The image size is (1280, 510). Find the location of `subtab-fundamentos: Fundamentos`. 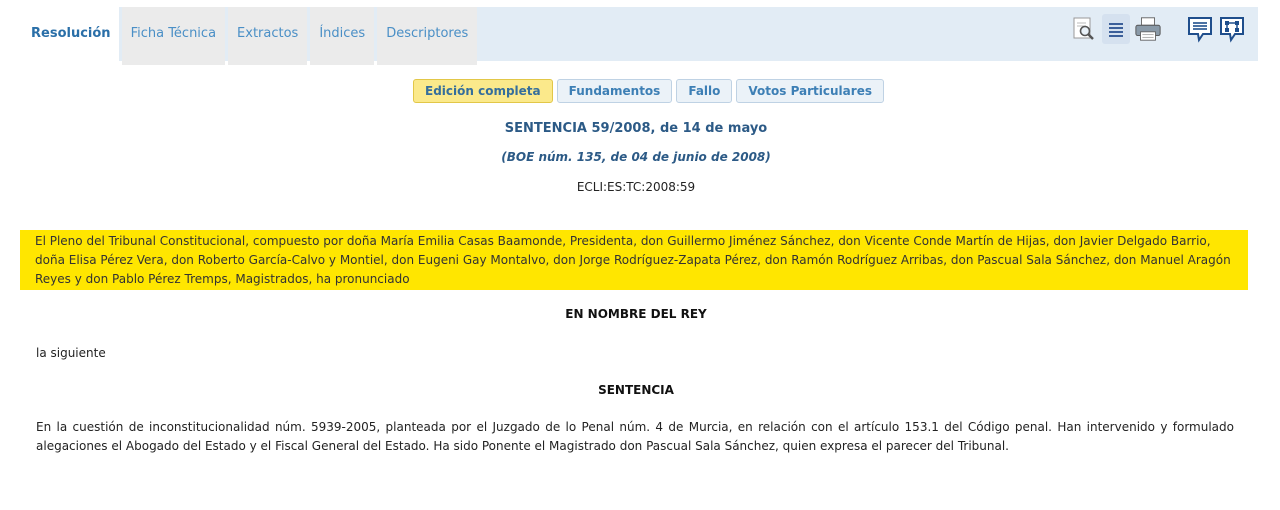

subtab-fundamentos: Fundamentos is located at coordinates (614, 91).